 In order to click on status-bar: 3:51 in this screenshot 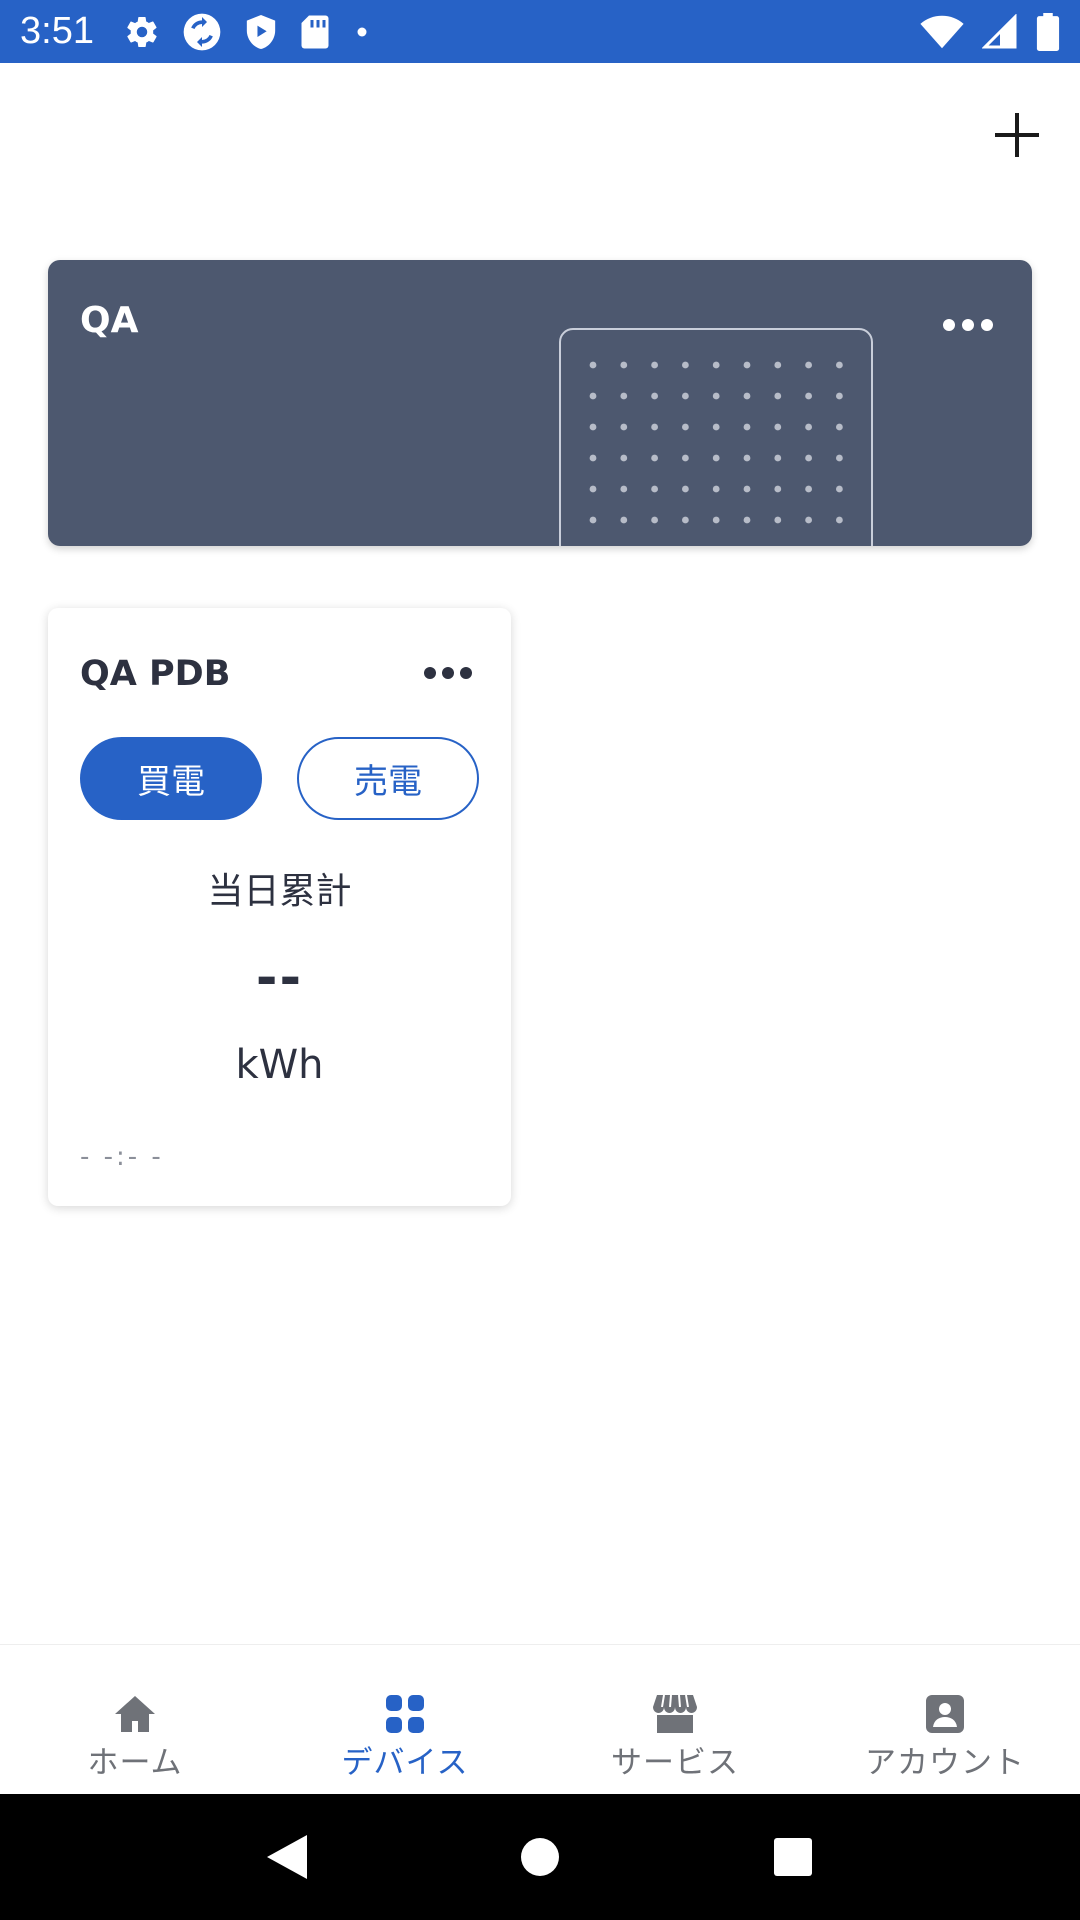, I will do `click(540, 31)`.